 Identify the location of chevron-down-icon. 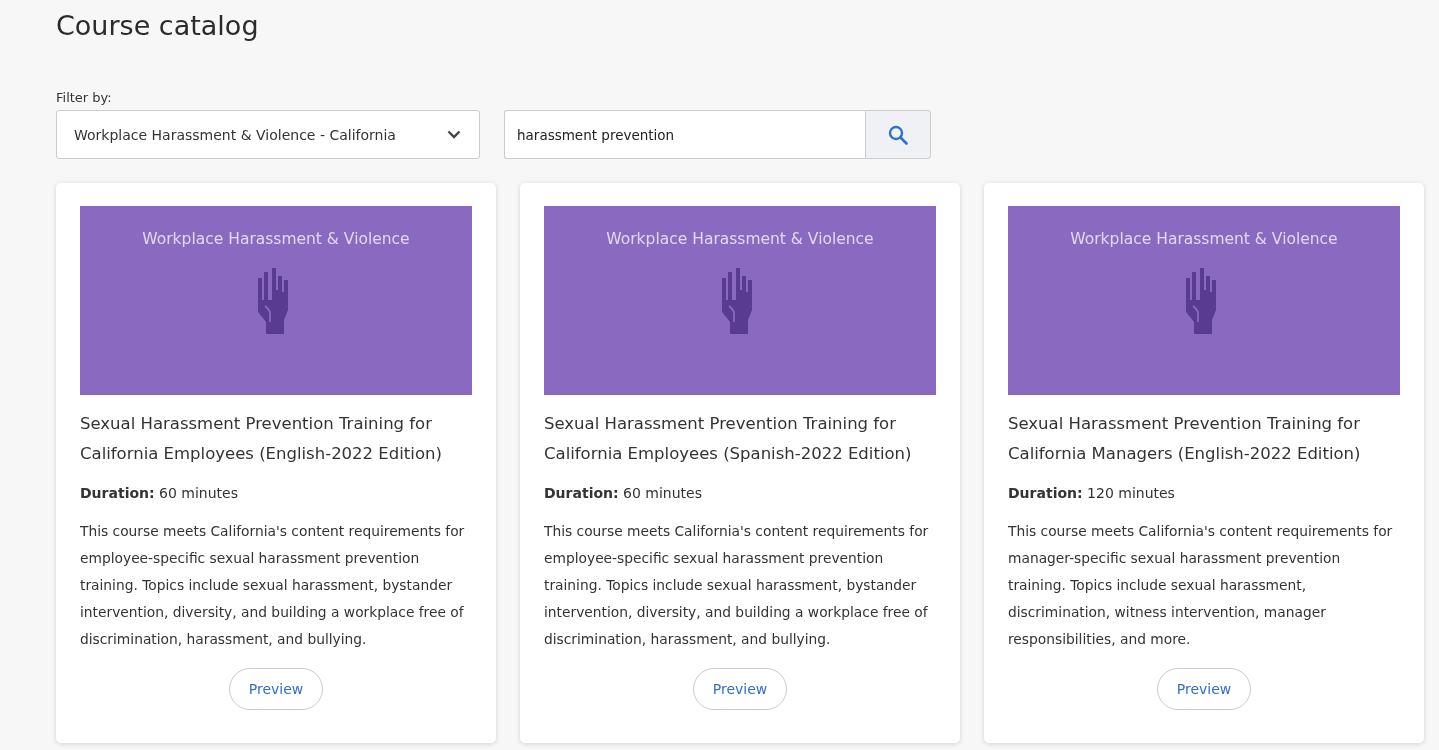
(454, 134).